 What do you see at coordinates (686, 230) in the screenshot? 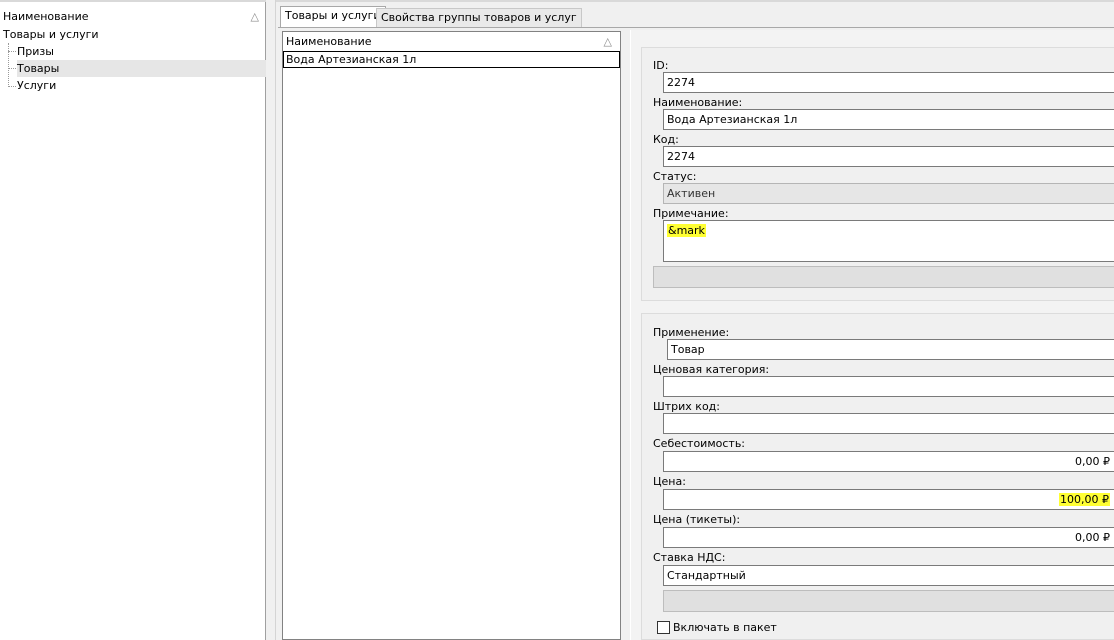
I see `note-text: &mark` at bounding box center [686, 230].